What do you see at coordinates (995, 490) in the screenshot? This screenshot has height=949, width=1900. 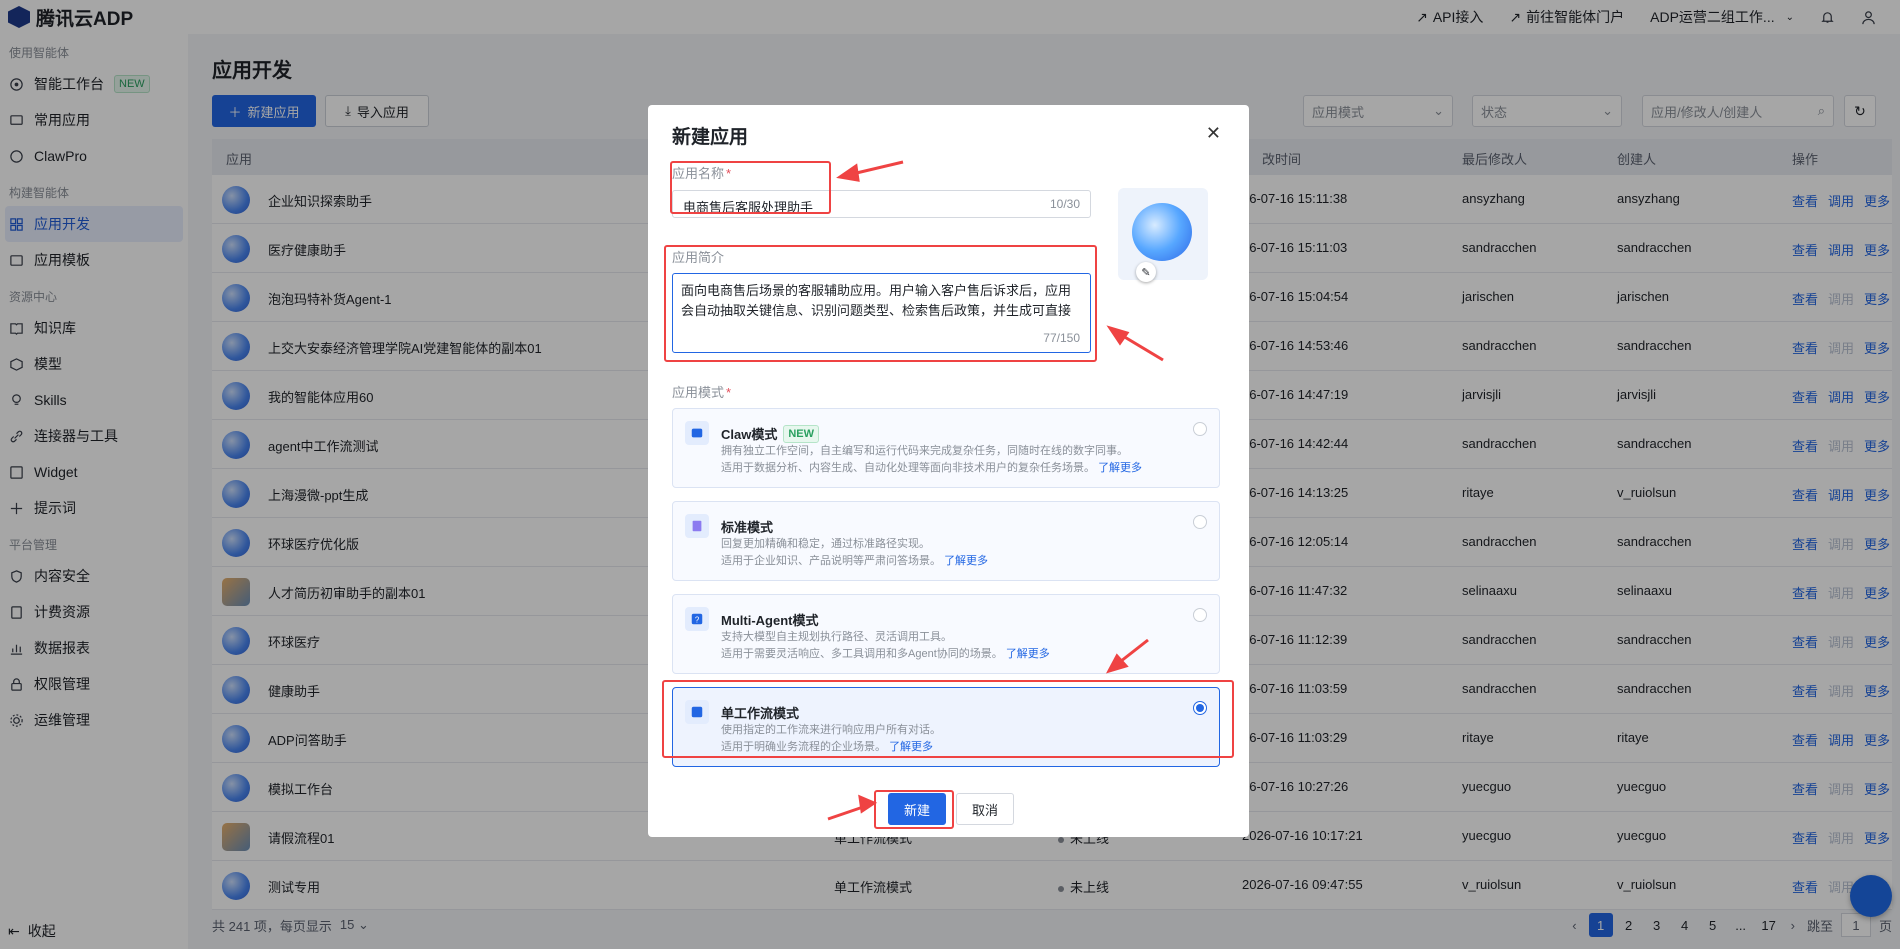 I see `annotation-arrows` at bounding box center [995, 490].